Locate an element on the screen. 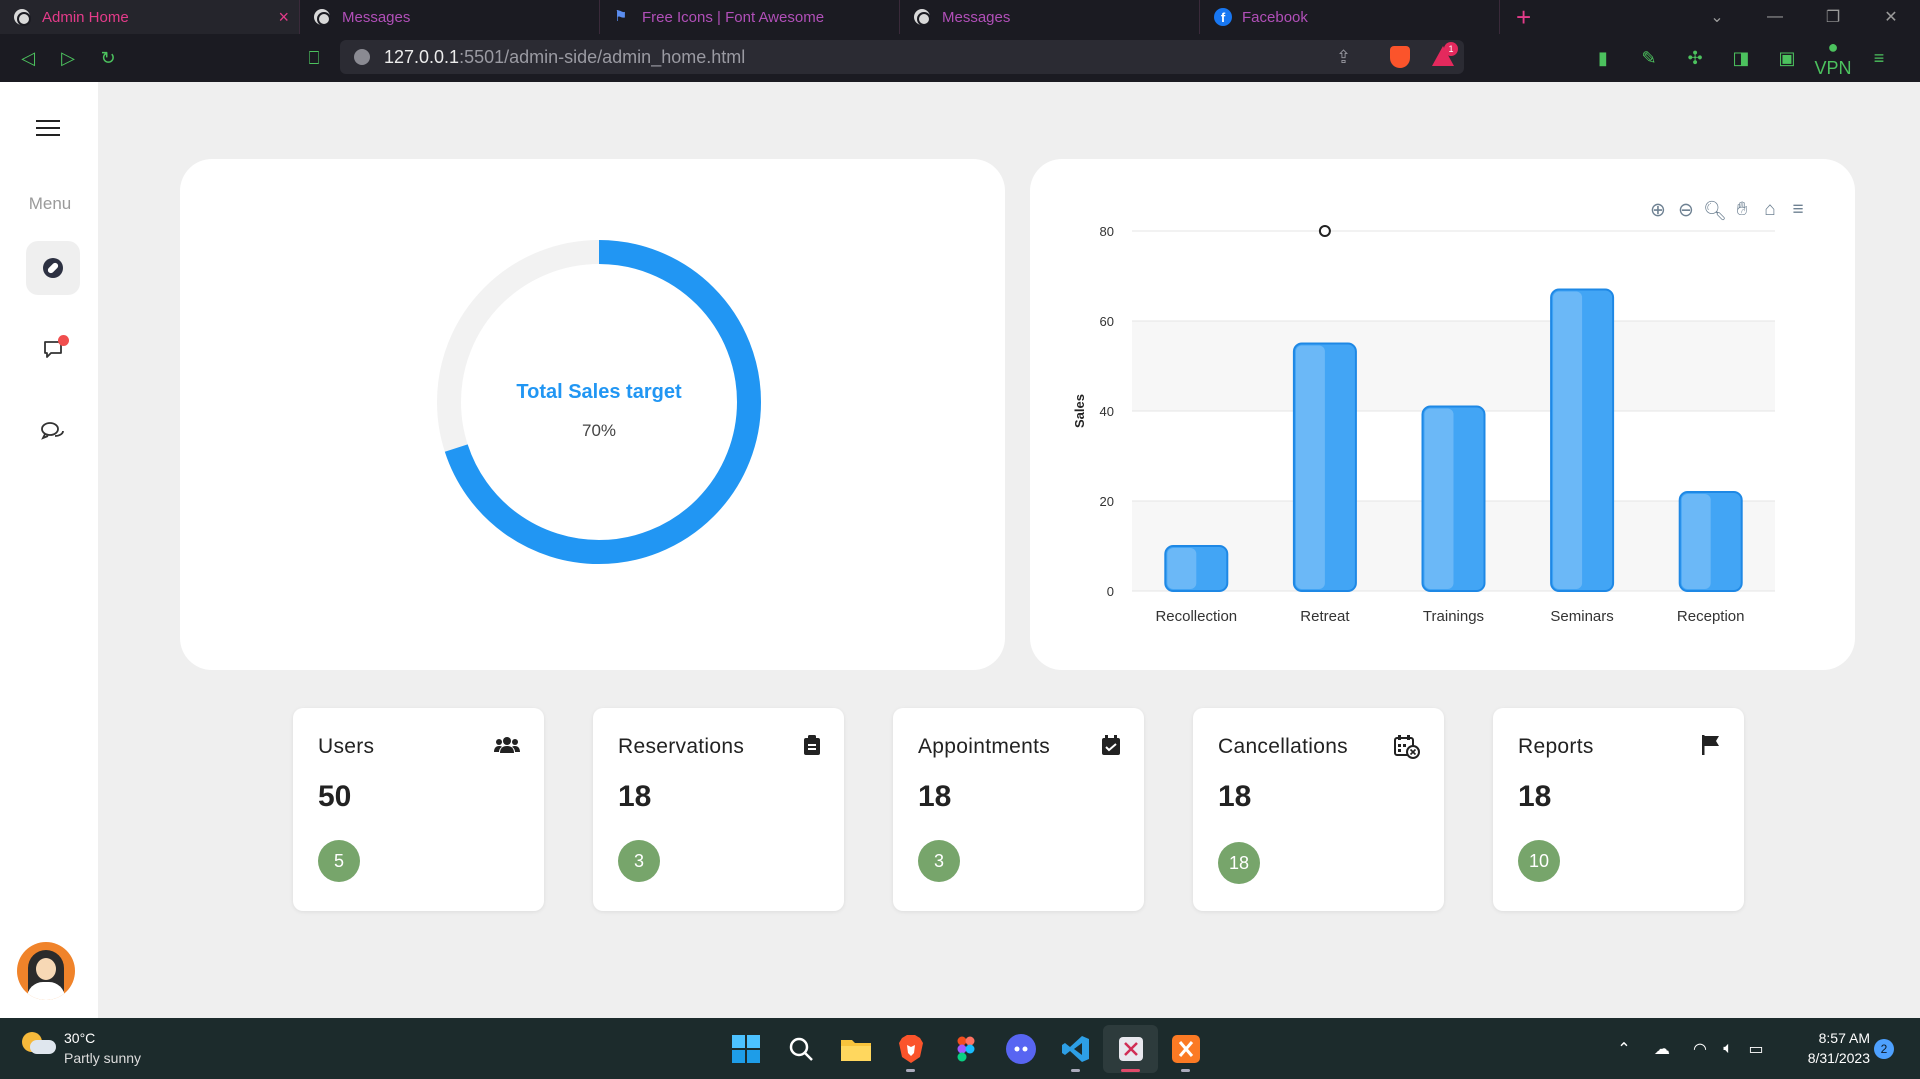 The height and width of the screenshot is (1079, 1920). new-tab-button: + is located at coordinates (1523, 17).